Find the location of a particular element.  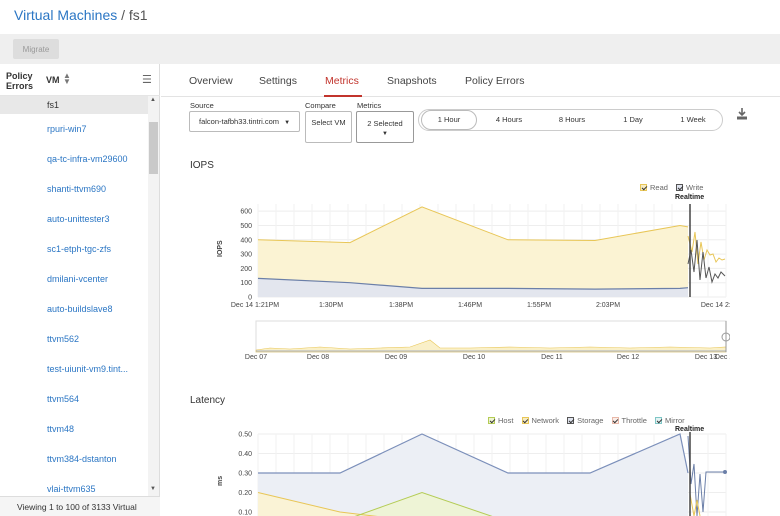

vm-list-item: fs1 is located at coordinates (75, 105).